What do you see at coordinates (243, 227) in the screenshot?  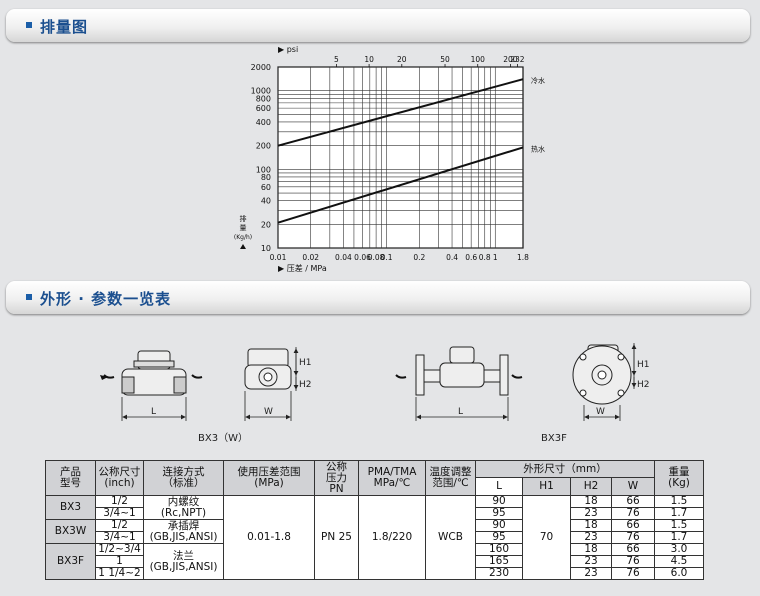 I see `y-axis-label: 排量(Kg/h)` at bounding box center [243, 227].